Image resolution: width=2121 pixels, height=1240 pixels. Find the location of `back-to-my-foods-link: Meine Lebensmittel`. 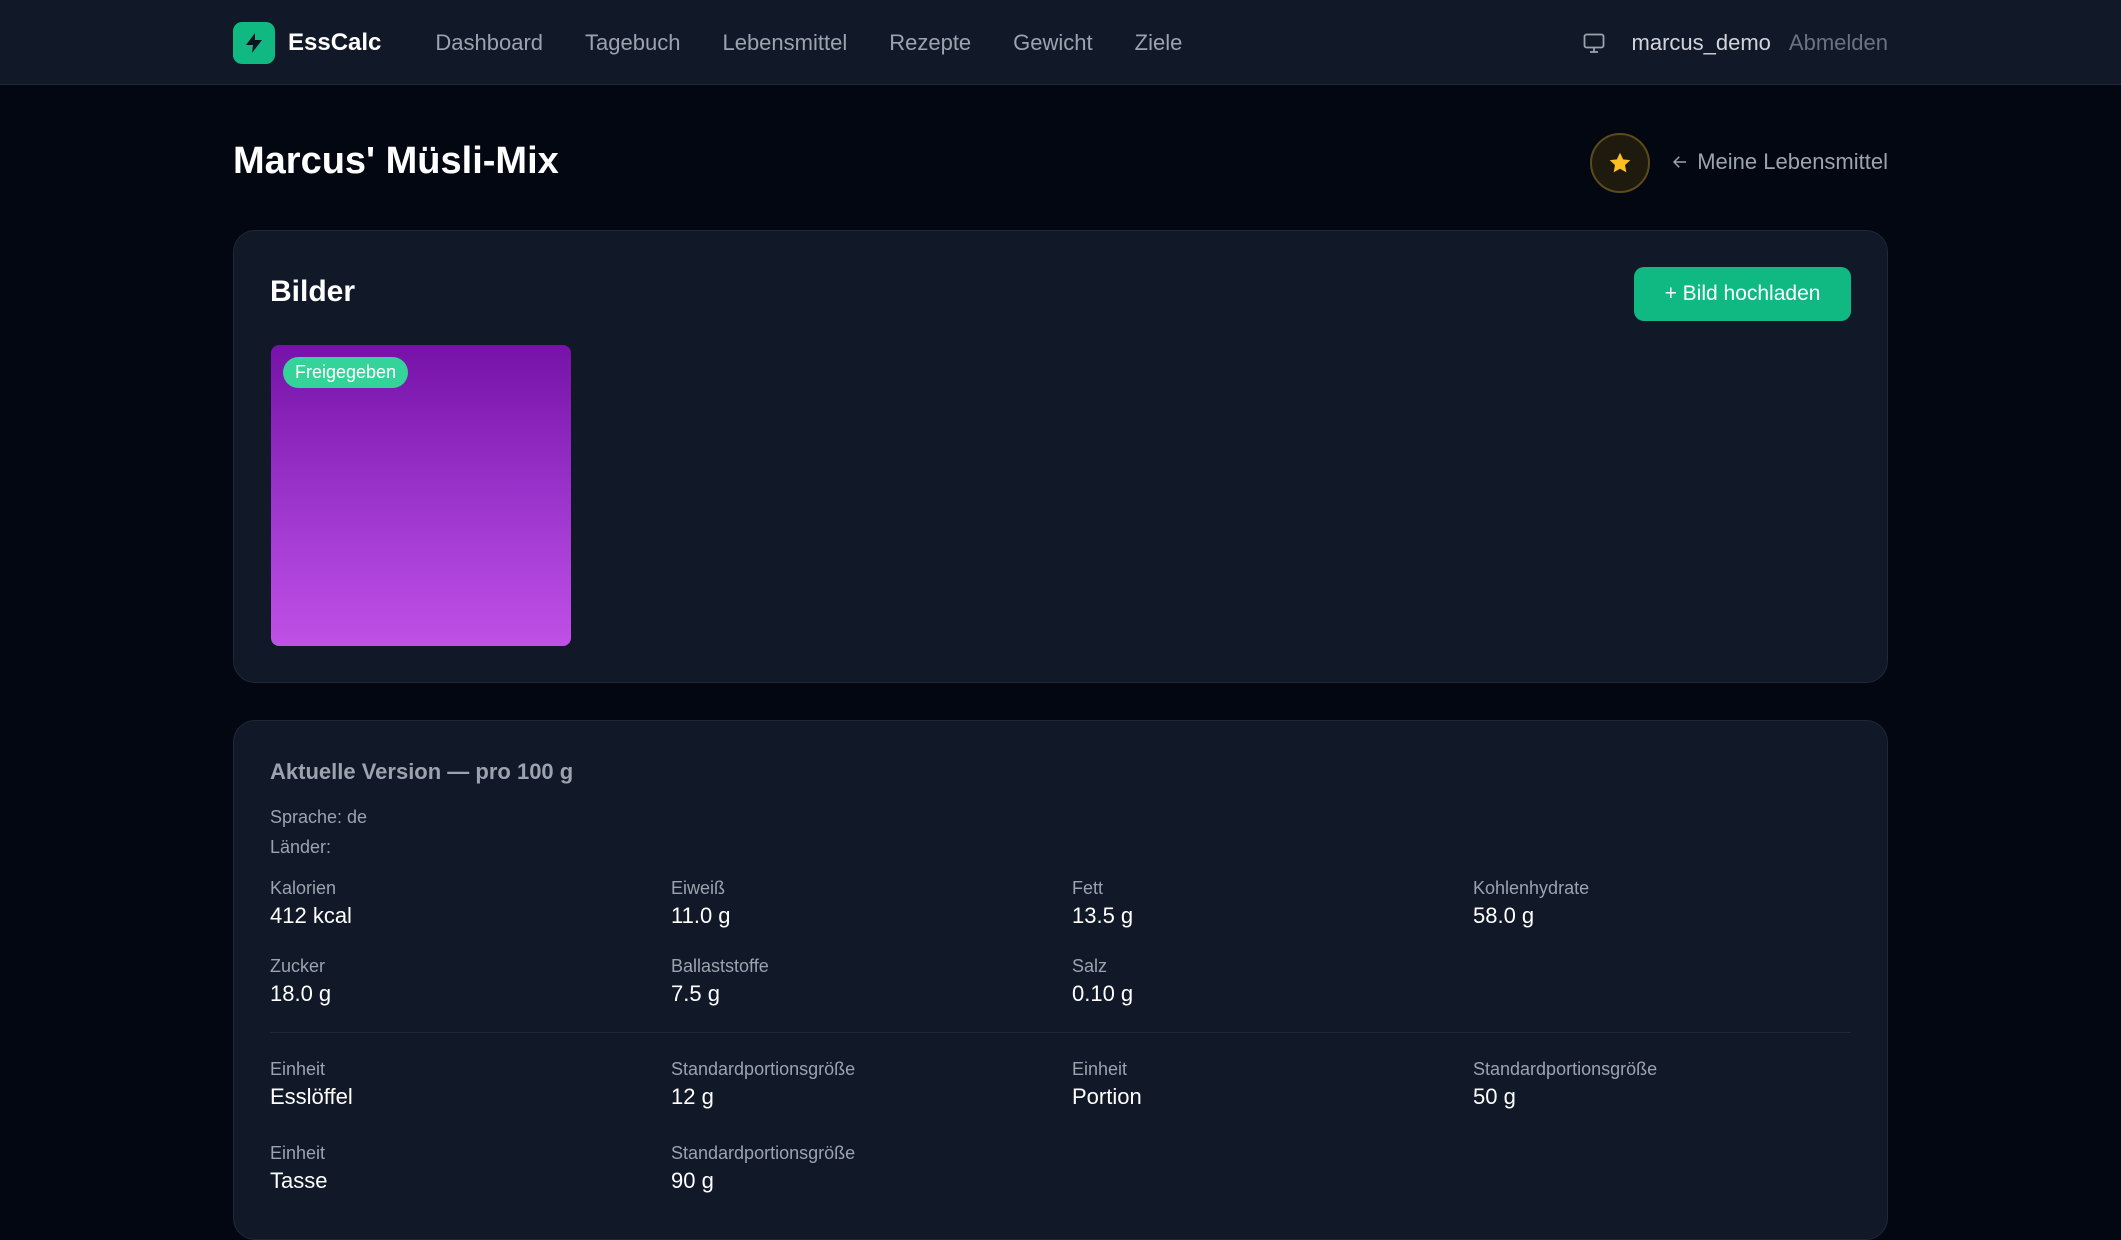

back-to-my-foods-link: Meine Lebensmittel is located at coordinates (1779, 162).